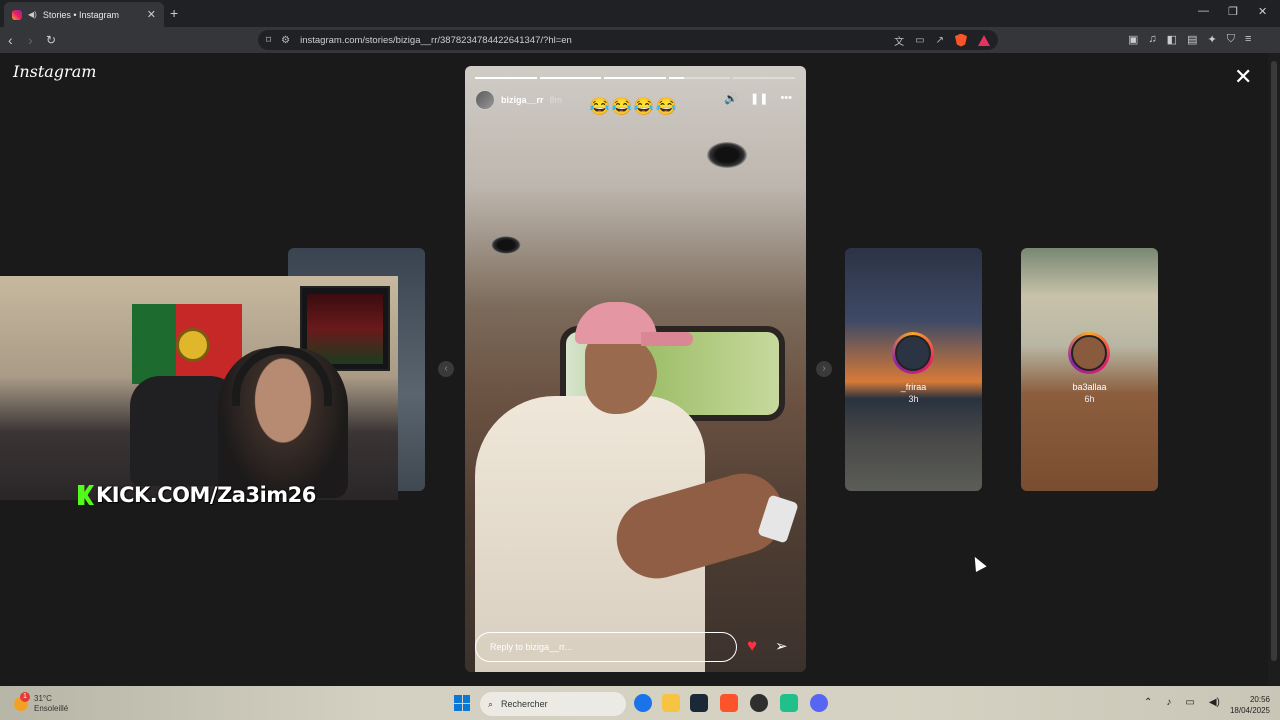 The width and height of the screenshot is (1280, 720). I want to click on site-settings-icon: ⚙, so click(285, 40).